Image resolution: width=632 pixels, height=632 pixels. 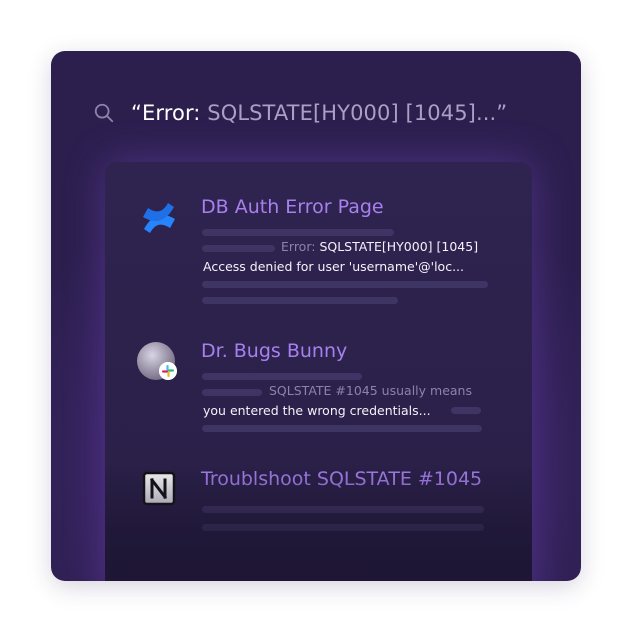 I want to click on search-bar: “Error: SQLSTATE[HY000] [1045]...”, so click(x=300, y=113).